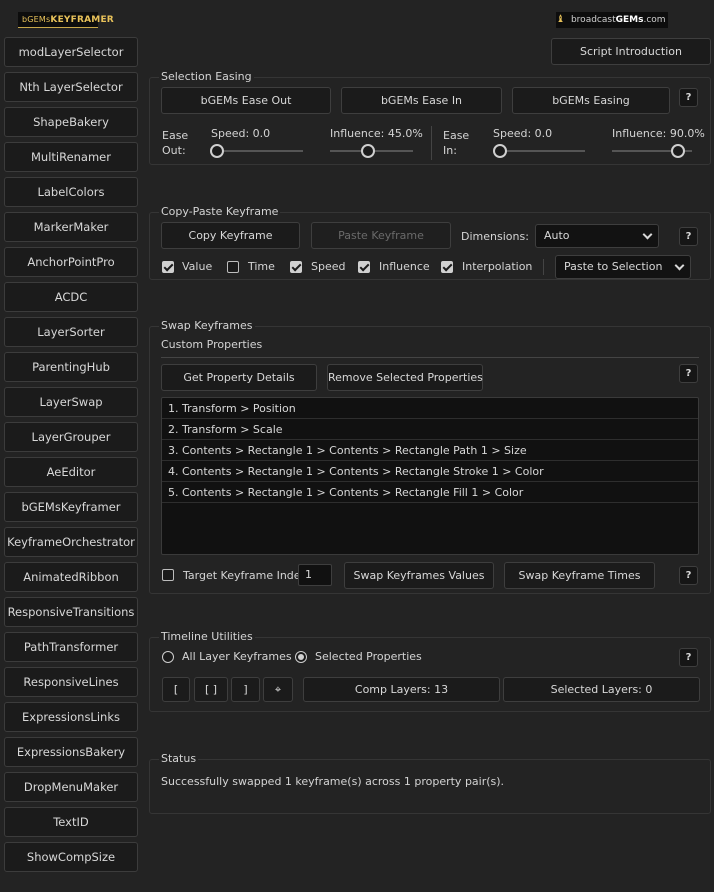 This screenshot has height=892, width=714. I want to click on swap-keyframe-times-button: Swap Keyframe Times, so click(579, 575).